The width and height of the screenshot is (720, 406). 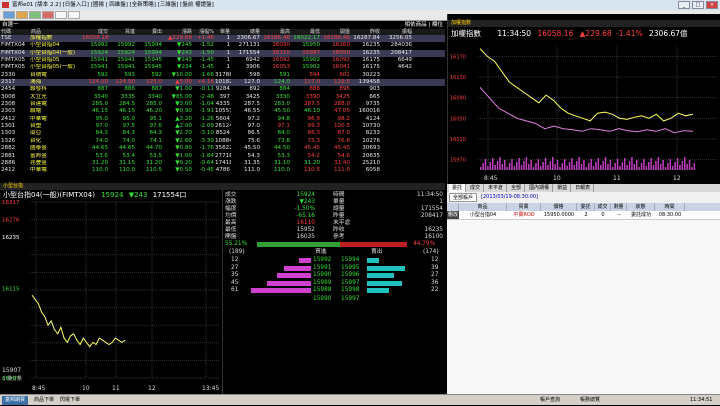 I want to click on order-col-header: 狀態, so click(x=641, y=207).